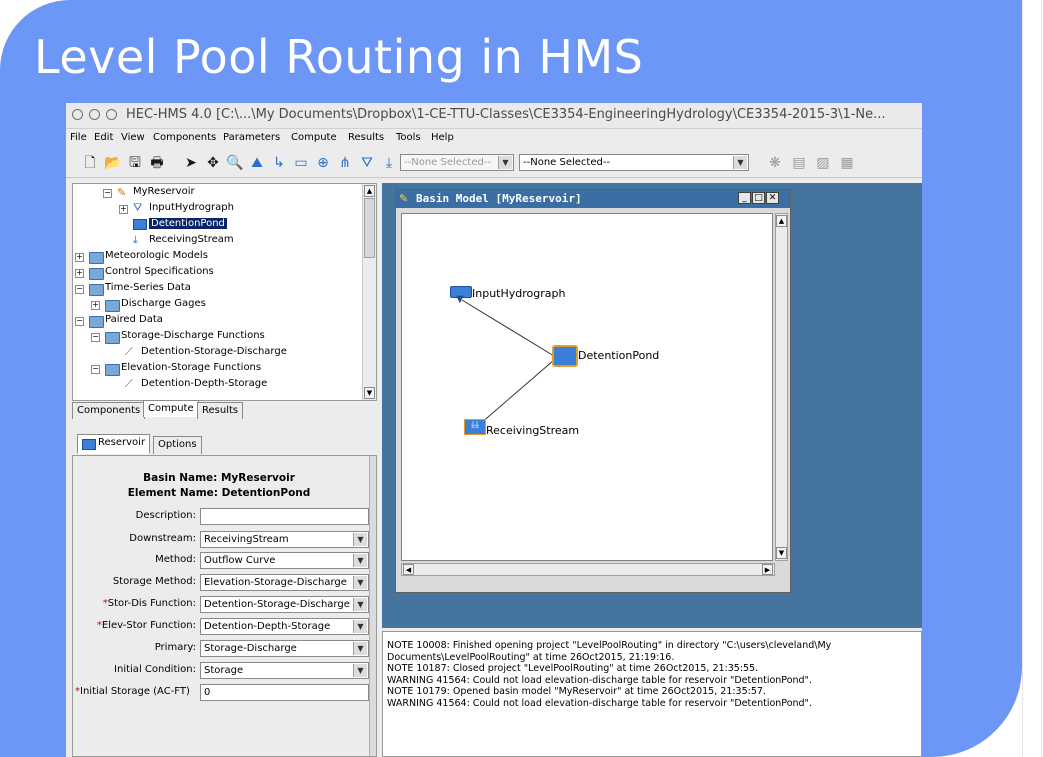 Image resolution: width=1043 pixels, height=757 pixels. Describe the element at coordinates (799, 163) in the screenshot. I see `results-global-icon: ▤` at that location.